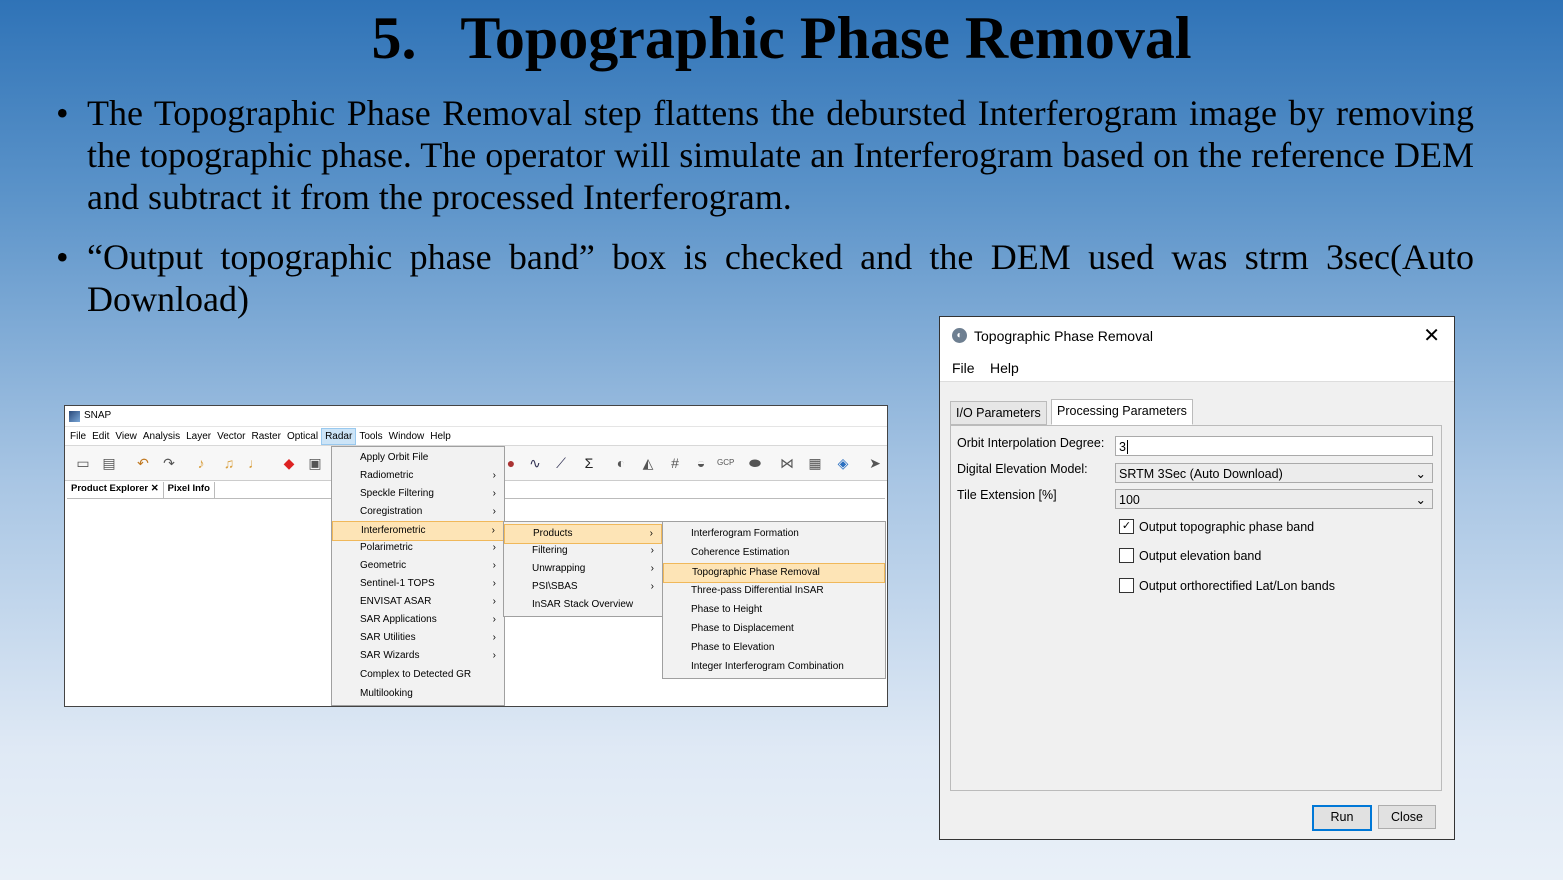 The image size is (1563, 880). Describe the element at coordinates (339, 436) in the screenshot. I see `menu-radar: Radar` at that location.